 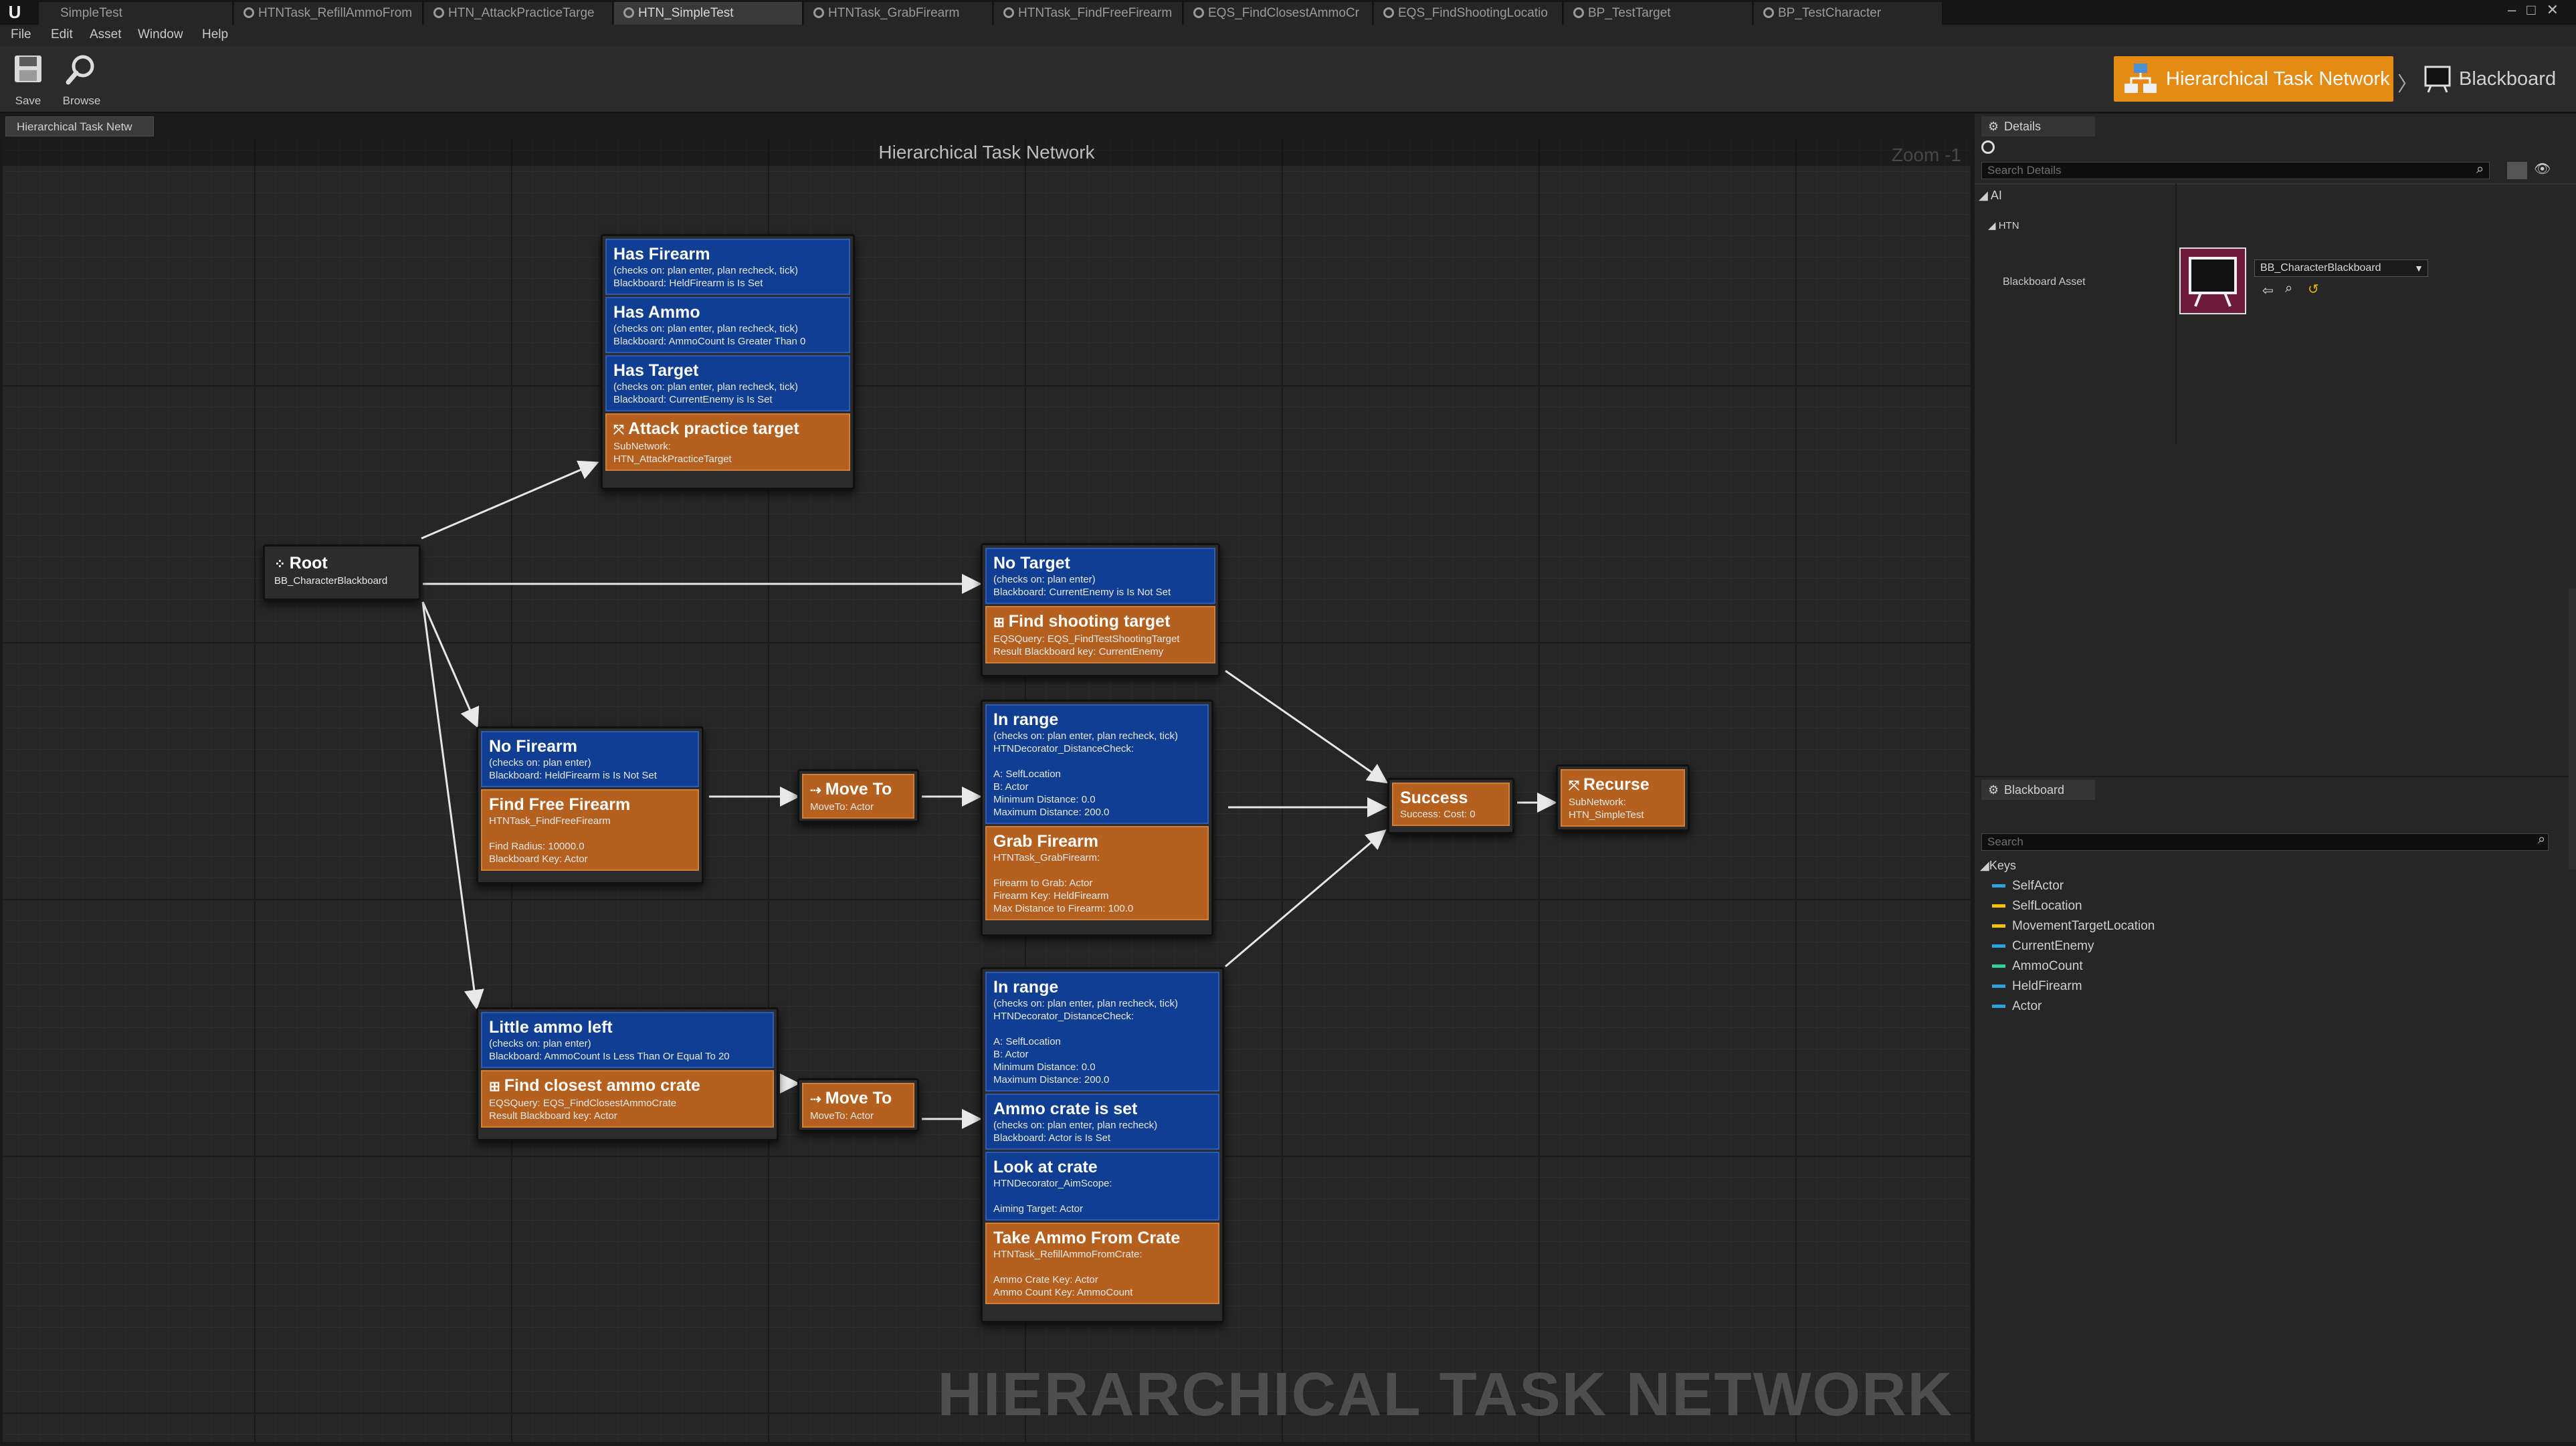 I want to click on graph-editor-tab: Hierarchical Task Netw, so click(x=79, y=126).